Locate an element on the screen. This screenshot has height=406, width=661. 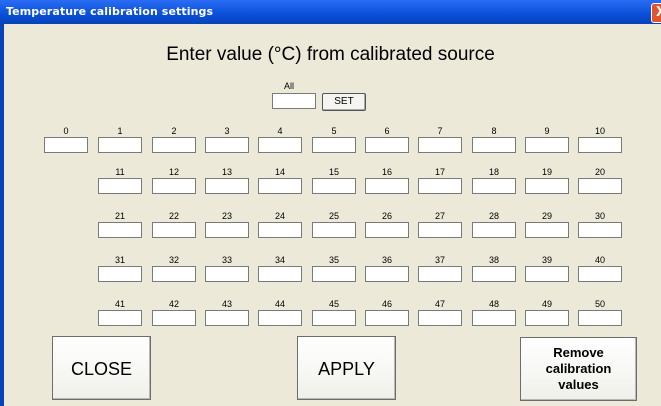
channel-label-42: 42 is located at coordinates (173, 304).